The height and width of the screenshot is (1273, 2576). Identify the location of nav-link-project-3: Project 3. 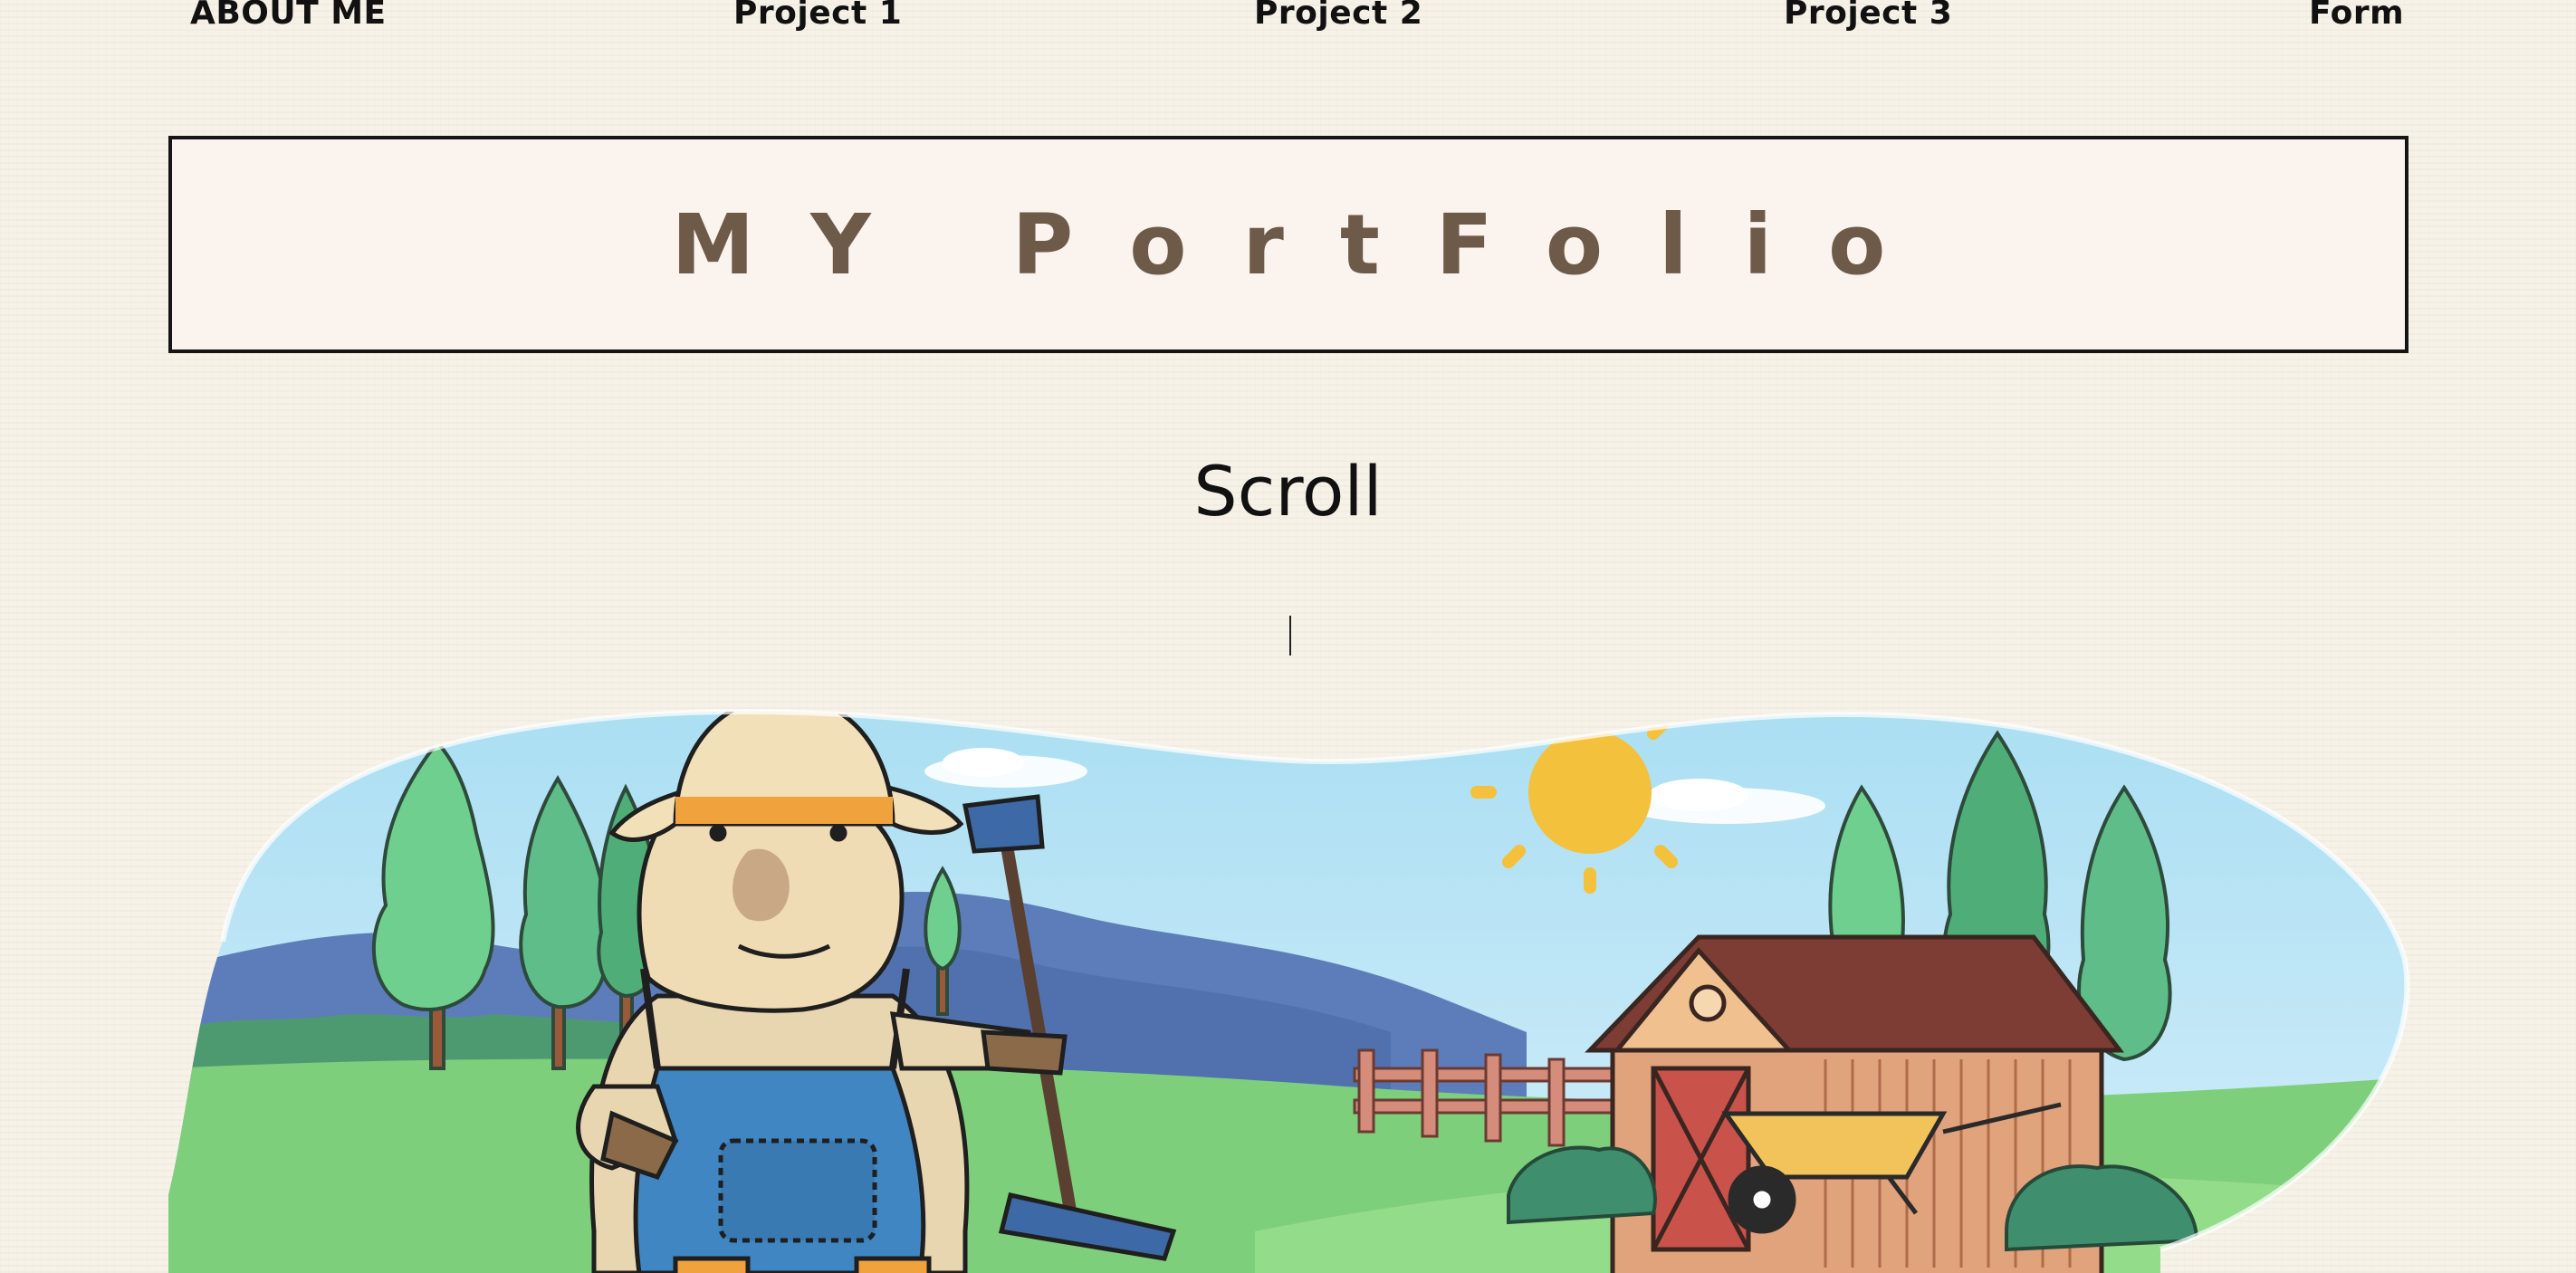
(1868, 16).